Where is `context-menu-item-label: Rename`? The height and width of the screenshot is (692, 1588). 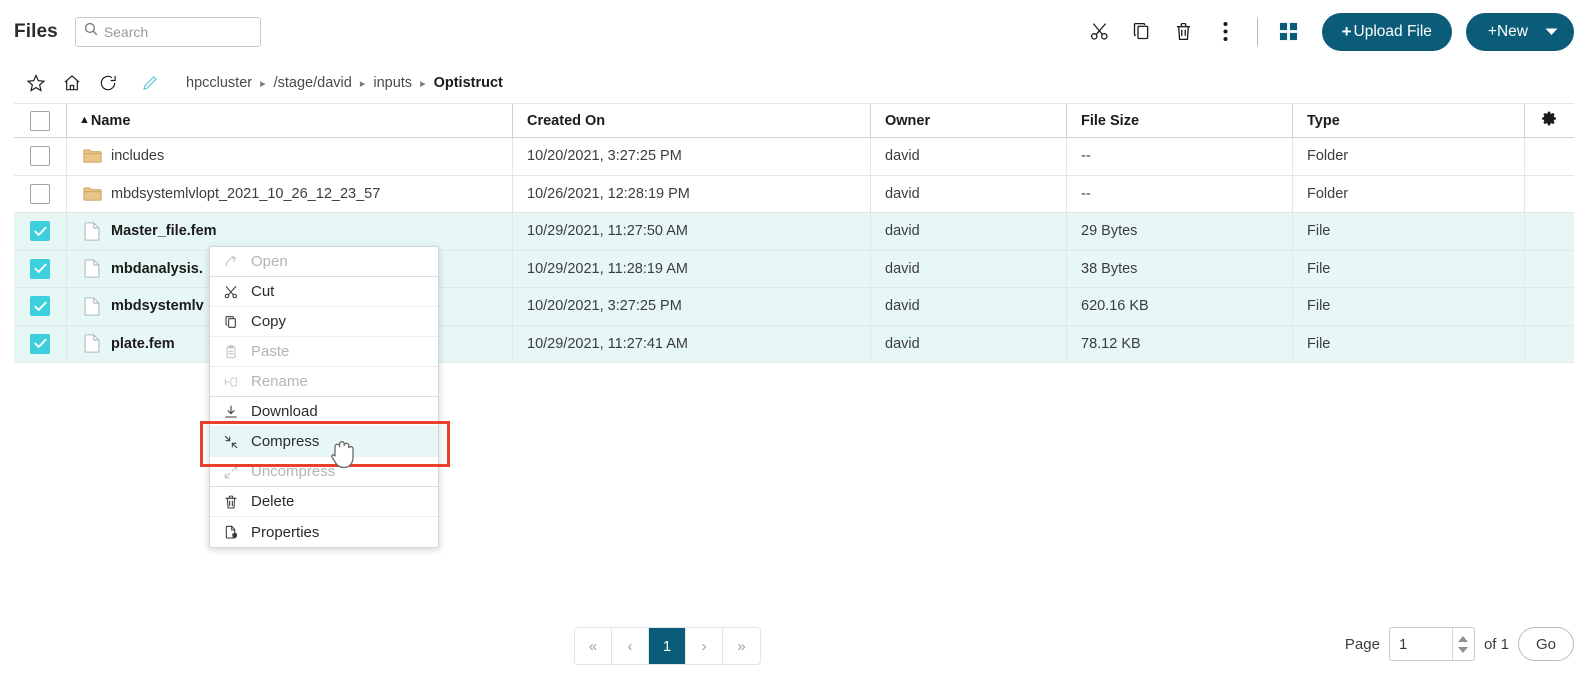
context-menu-item-label: Rename is located at coordinates (279, 381).